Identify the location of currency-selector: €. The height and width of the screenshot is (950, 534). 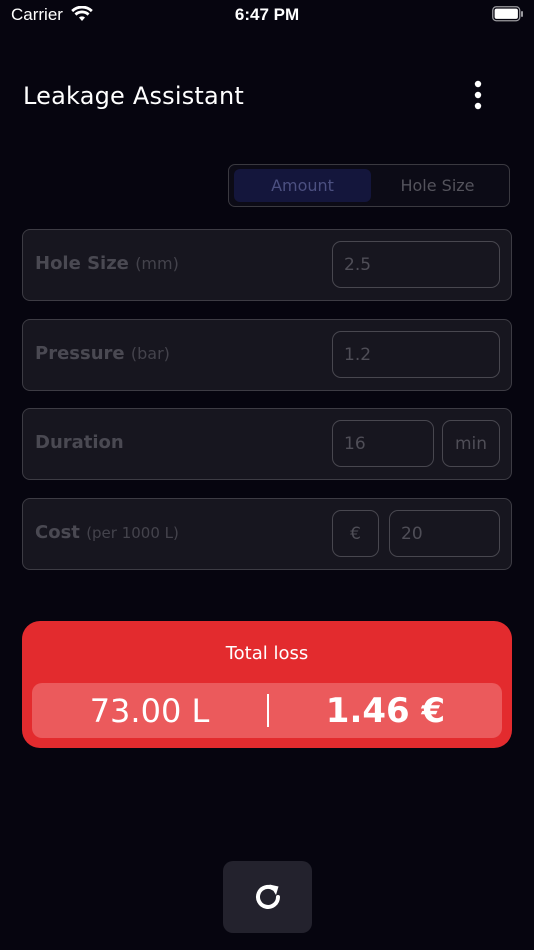
(355, 533).